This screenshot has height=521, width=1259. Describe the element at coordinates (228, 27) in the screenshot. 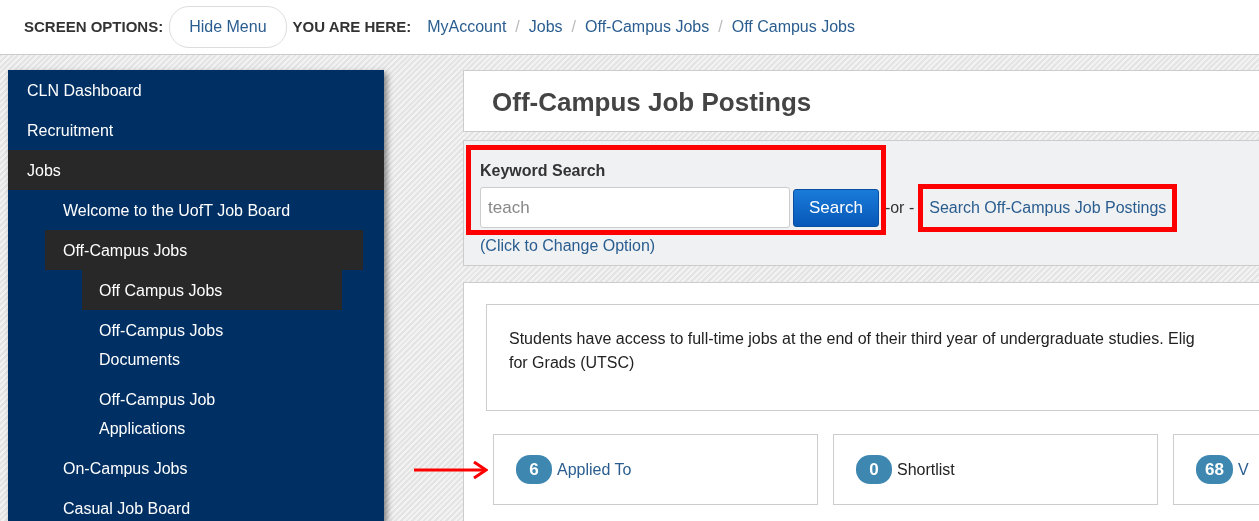

I see `hide-menu-button: Hide Menu` at that location.